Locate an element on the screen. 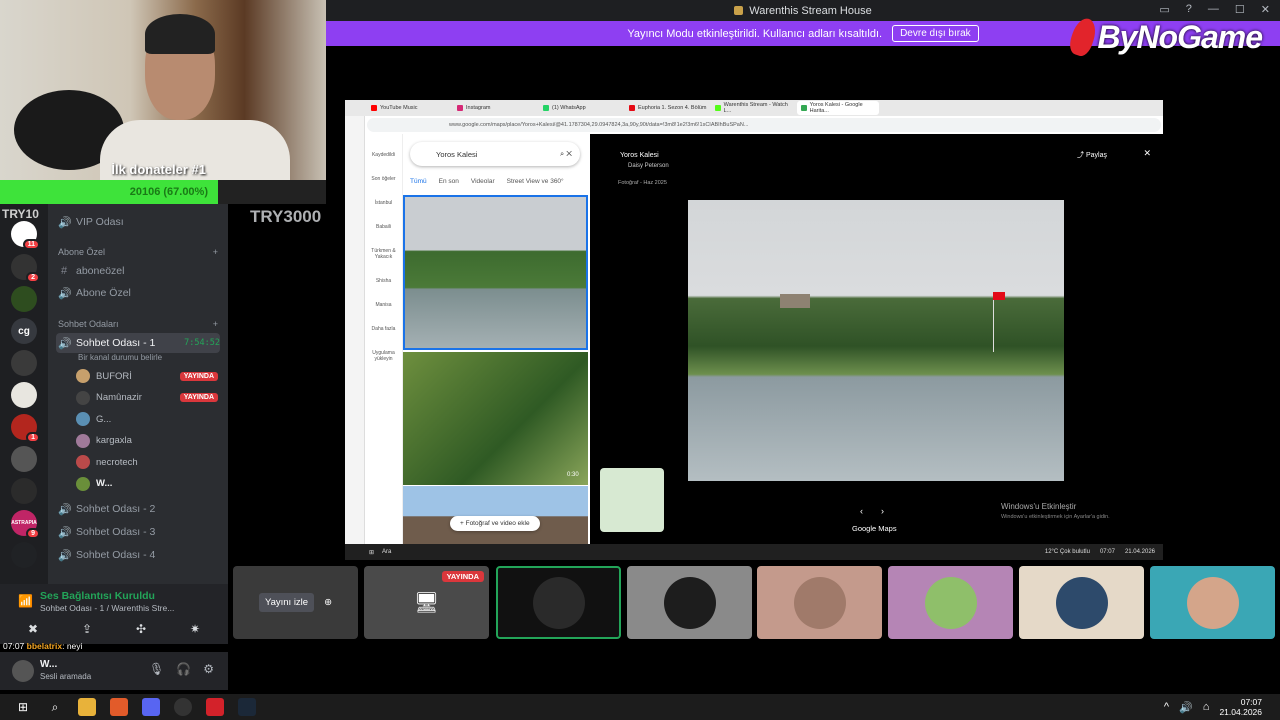 The image size is (1280, 720). screen-share-icon: ⇪ is located at coordinates (87, 629).